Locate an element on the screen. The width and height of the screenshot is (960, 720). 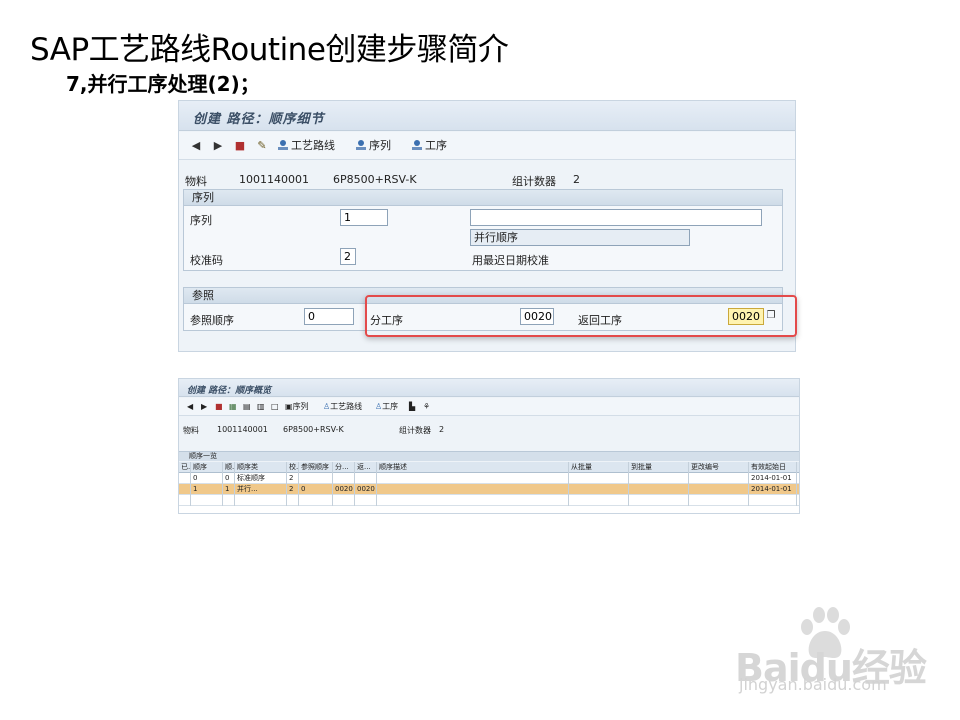
application-toolbar: ◀ ▶ ■ ▦ ▤ ▥ □ ▣序列 ♙工艺路线 ♙工序 ▙ ⚘ is located at coordinates (489, 407).